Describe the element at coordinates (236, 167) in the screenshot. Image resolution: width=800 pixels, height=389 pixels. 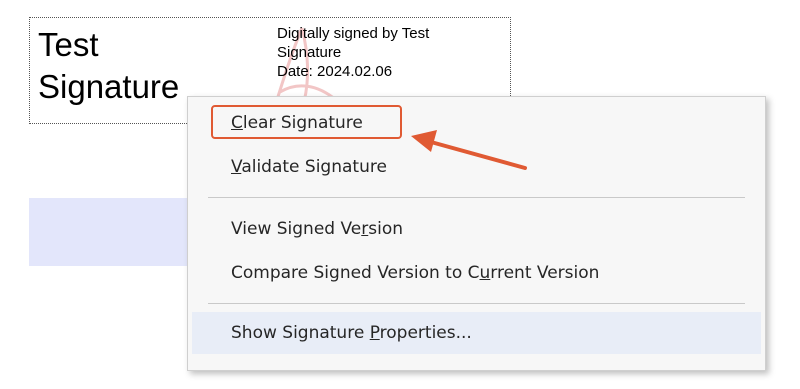
I see `access-key: V` at that location.